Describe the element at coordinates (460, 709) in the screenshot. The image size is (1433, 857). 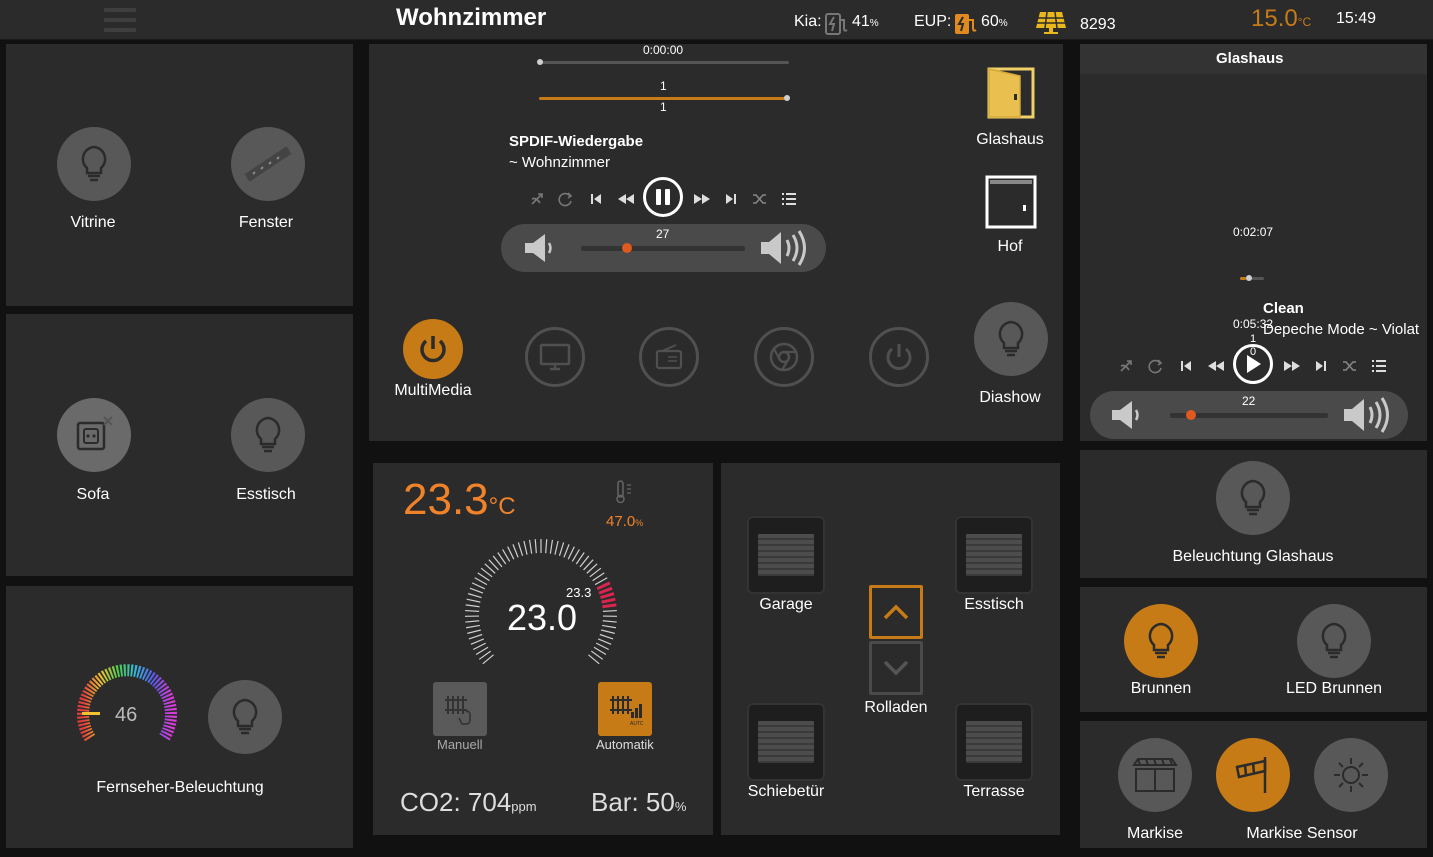
I see `mode-manual-button` at that location.